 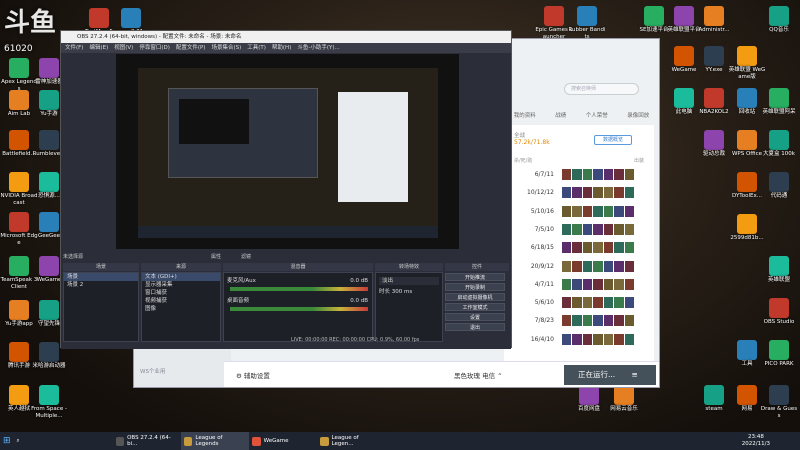 I want to click on match-row: 10/12/12, so click(x=579, y=193).